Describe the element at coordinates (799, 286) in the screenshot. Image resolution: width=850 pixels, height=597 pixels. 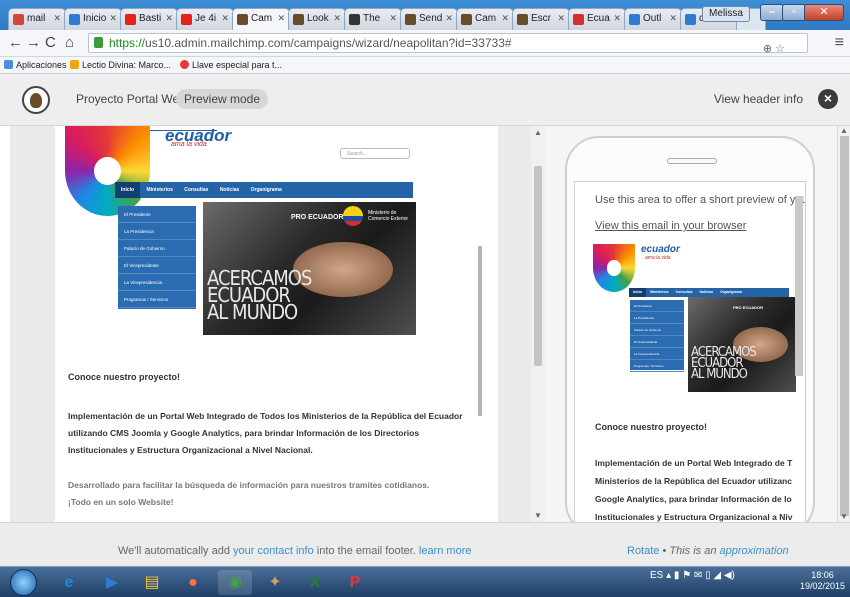
I see `mobile-scrollbar` at that location.